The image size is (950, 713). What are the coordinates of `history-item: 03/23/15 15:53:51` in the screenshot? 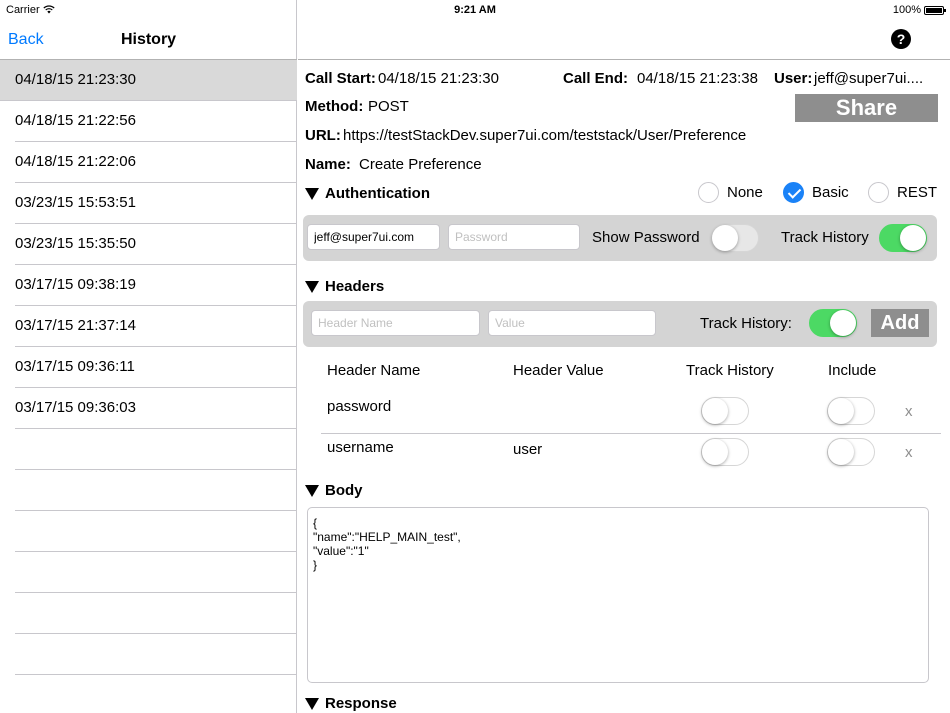 It's located at (156, 203).